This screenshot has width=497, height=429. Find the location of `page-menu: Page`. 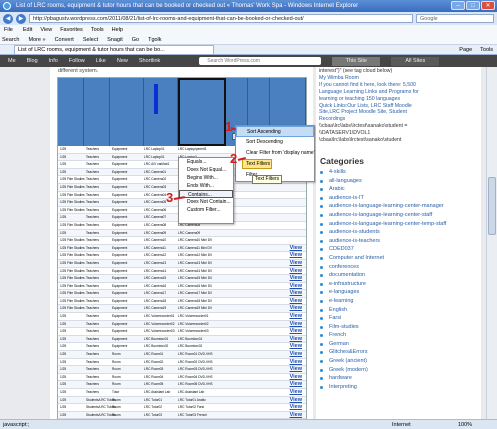

page-menu: Page is located at coordinates (465, 50).